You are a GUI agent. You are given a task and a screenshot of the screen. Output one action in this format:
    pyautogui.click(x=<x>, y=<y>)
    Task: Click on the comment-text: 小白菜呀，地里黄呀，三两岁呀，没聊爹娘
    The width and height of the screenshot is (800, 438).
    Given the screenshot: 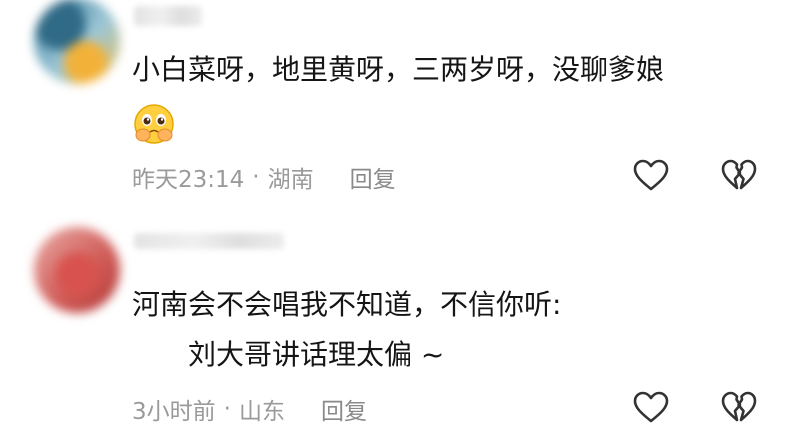 What is the action you would take?
    pyautogui.click(x=398, y=69)
    